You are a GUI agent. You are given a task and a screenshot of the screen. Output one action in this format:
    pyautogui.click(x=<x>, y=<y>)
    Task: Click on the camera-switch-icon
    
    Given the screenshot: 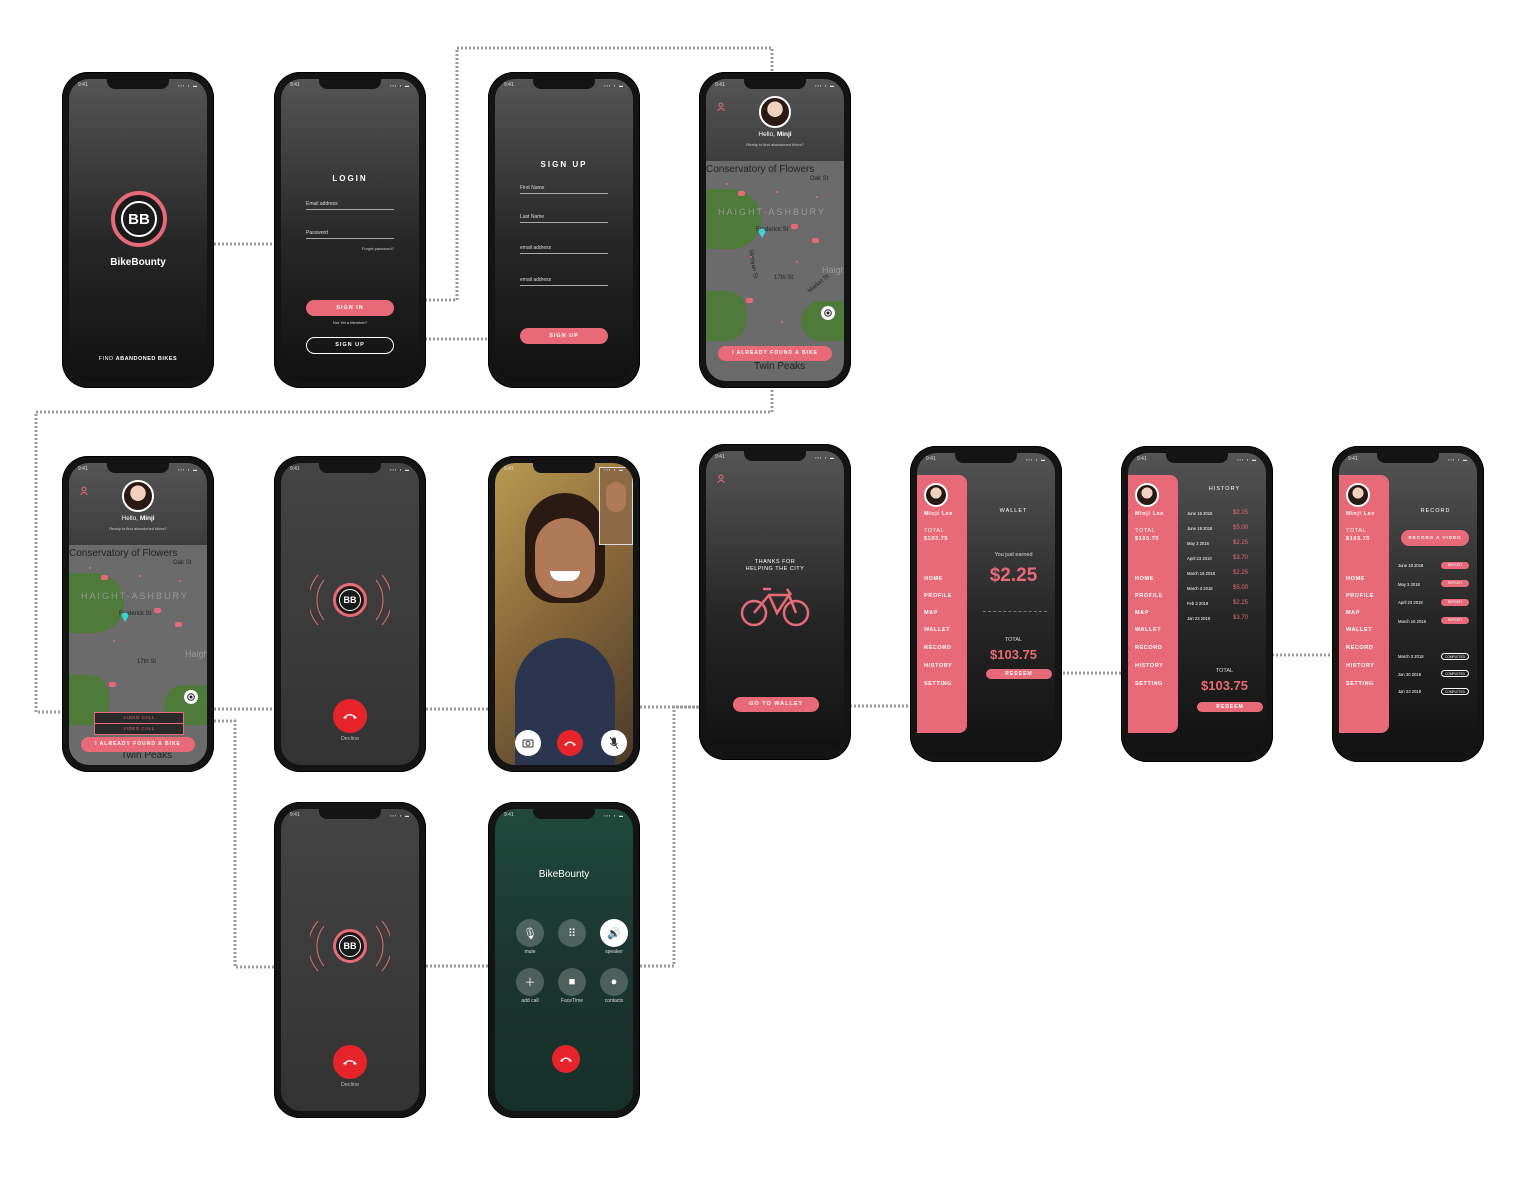 What is the action you would take?
    pyautogui.click(x=528, y=743)
    